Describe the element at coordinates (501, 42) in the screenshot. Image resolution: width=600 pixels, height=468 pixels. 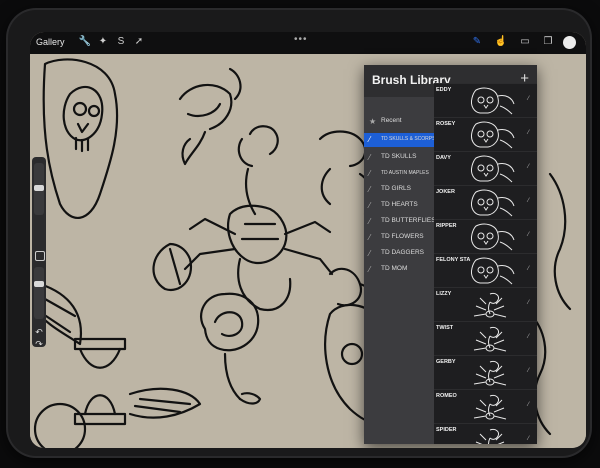
I see `smudge-icon: ☝` at that location.